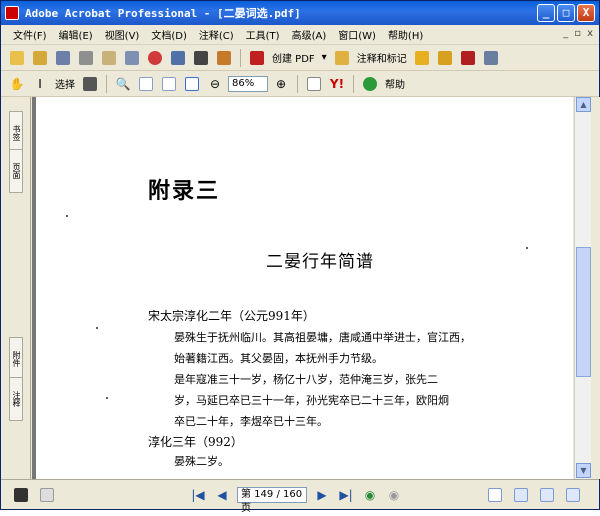 This screenshot has width=600, height=516. I want to click on email-icon, so click(109, 58).